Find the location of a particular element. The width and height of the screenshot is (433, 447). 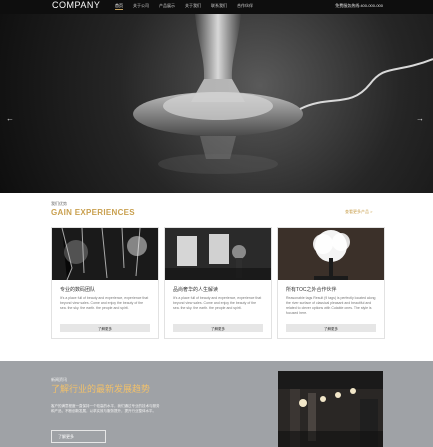

card-title: 品尚奢华的人生解读 is located at coordinates (196, 290).